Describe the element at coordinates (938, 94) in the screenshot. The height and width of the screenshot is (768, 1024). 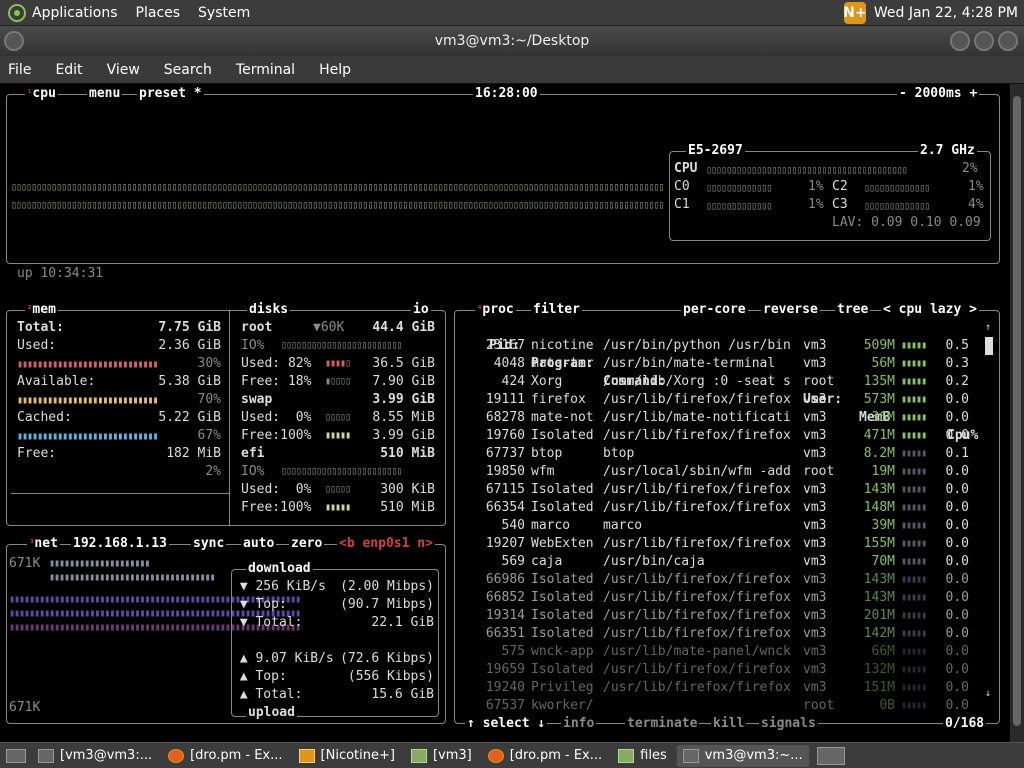
I see `refresh-rate: - 2000ms +` at that location.